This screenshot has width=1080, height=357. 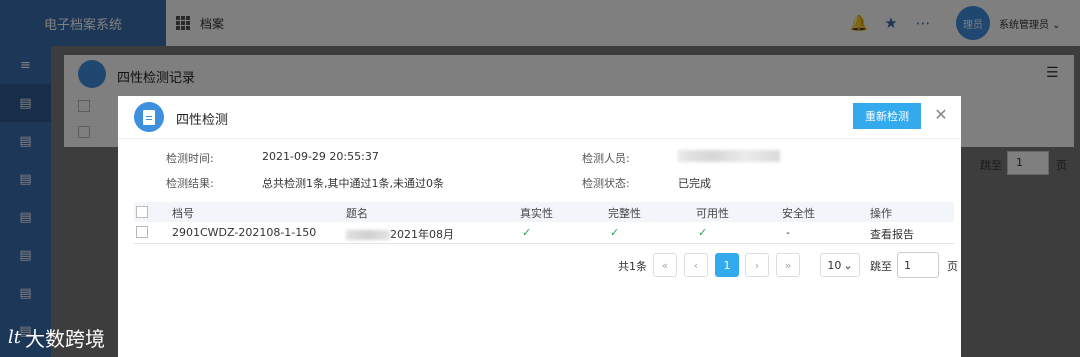 What do you see at coordinates (632, 266) in the screenshot?
I see `total-count: 共1条` at bounding box center [632, 266].